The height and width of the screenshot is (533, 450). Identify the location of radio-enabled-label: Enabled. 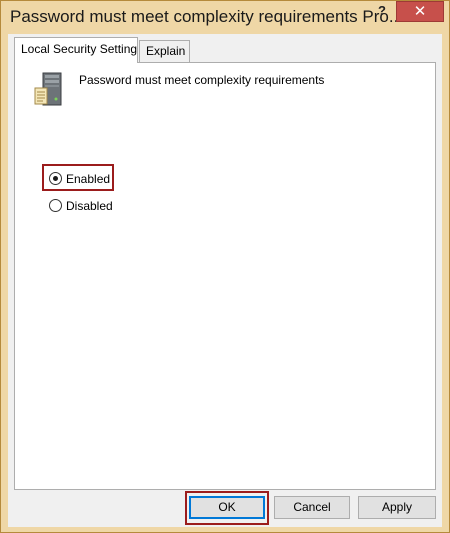
(88, 179).